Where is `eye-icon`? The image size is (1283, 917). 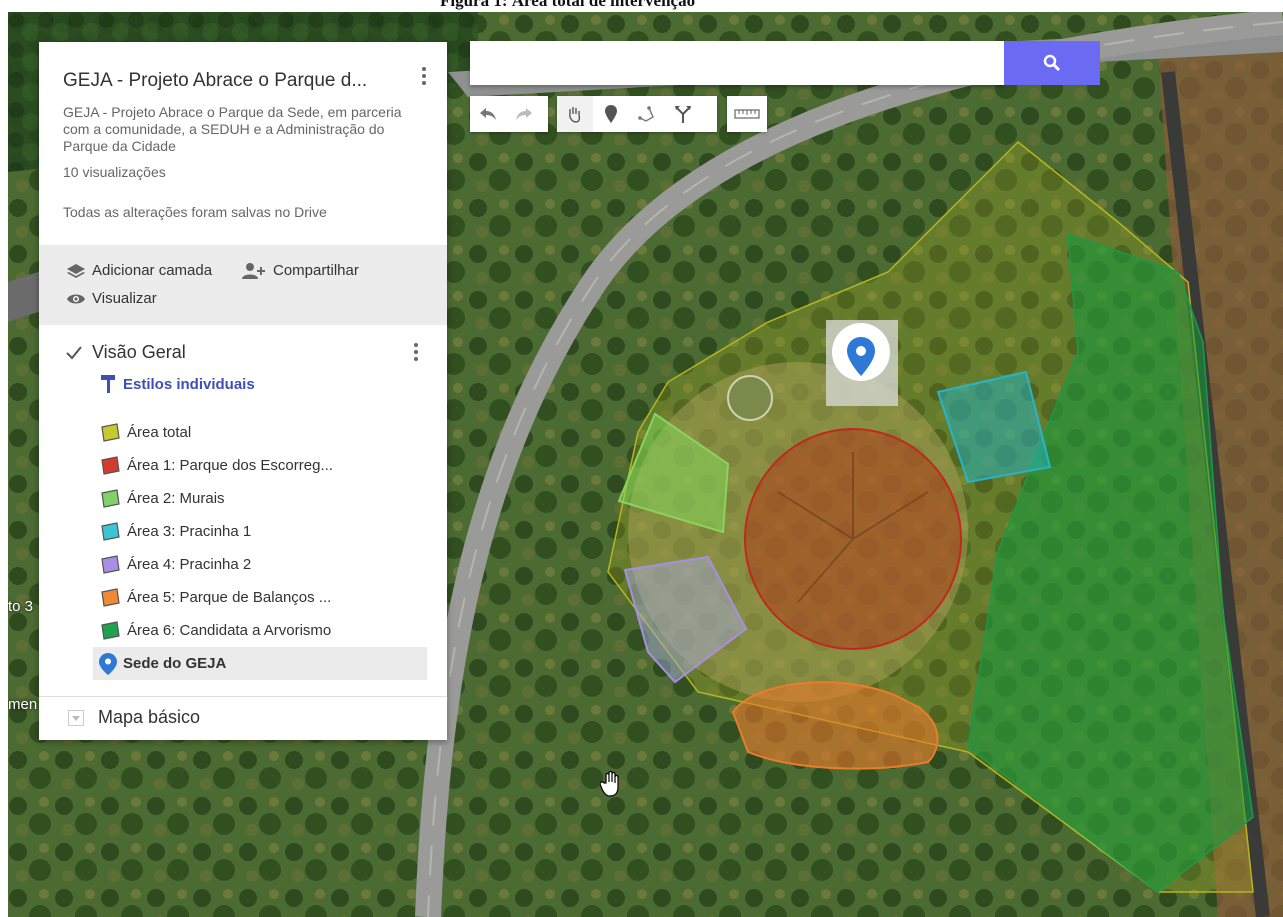
eye-icon is located at coordinates (76, 298).